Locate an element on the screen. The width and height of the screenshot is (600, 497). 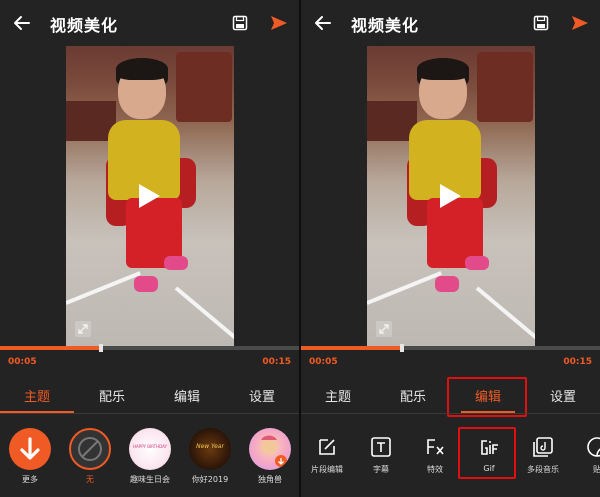
tool-label: 字幕 is located at coordinates (381, 469).